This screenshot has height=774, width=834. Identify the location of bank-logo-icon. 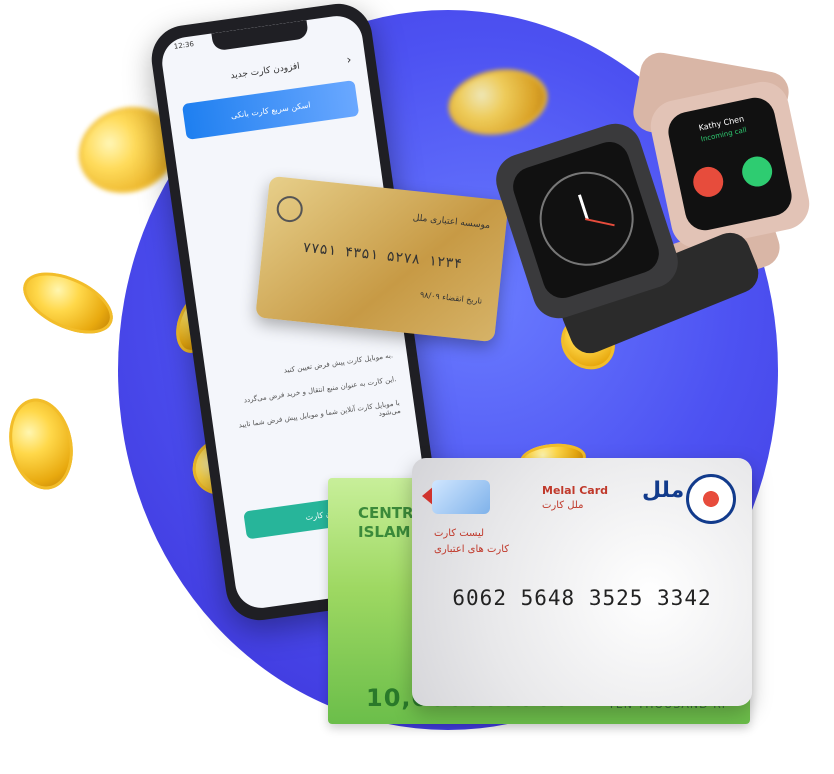
(290, 209).